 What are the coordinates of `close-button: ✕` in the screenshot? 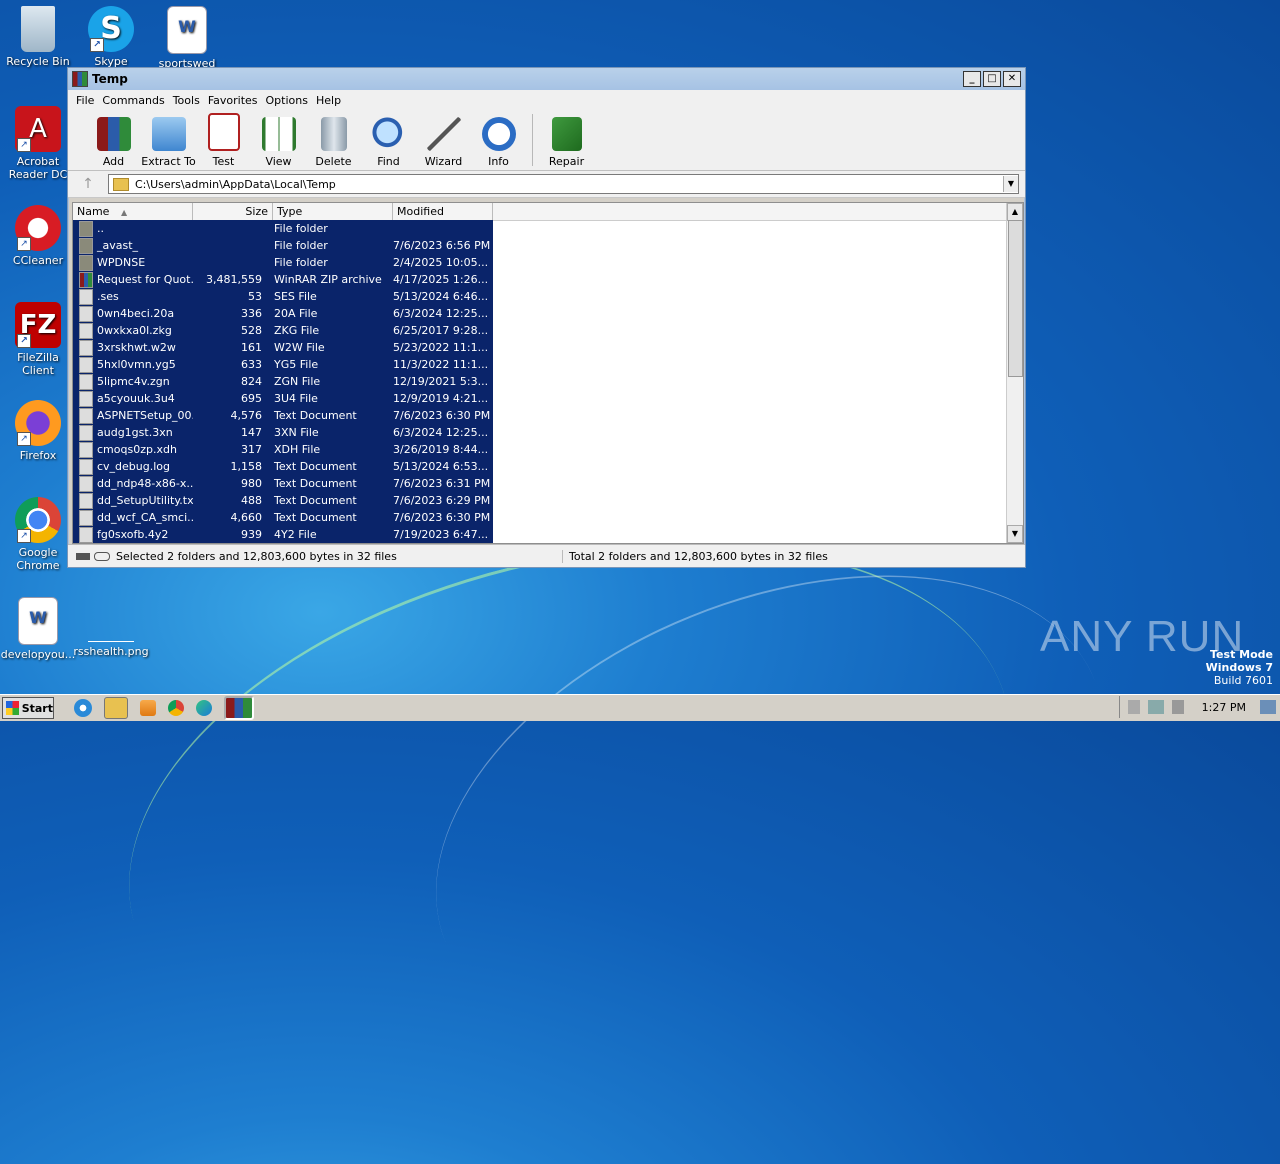 It's located at (1012, 79).